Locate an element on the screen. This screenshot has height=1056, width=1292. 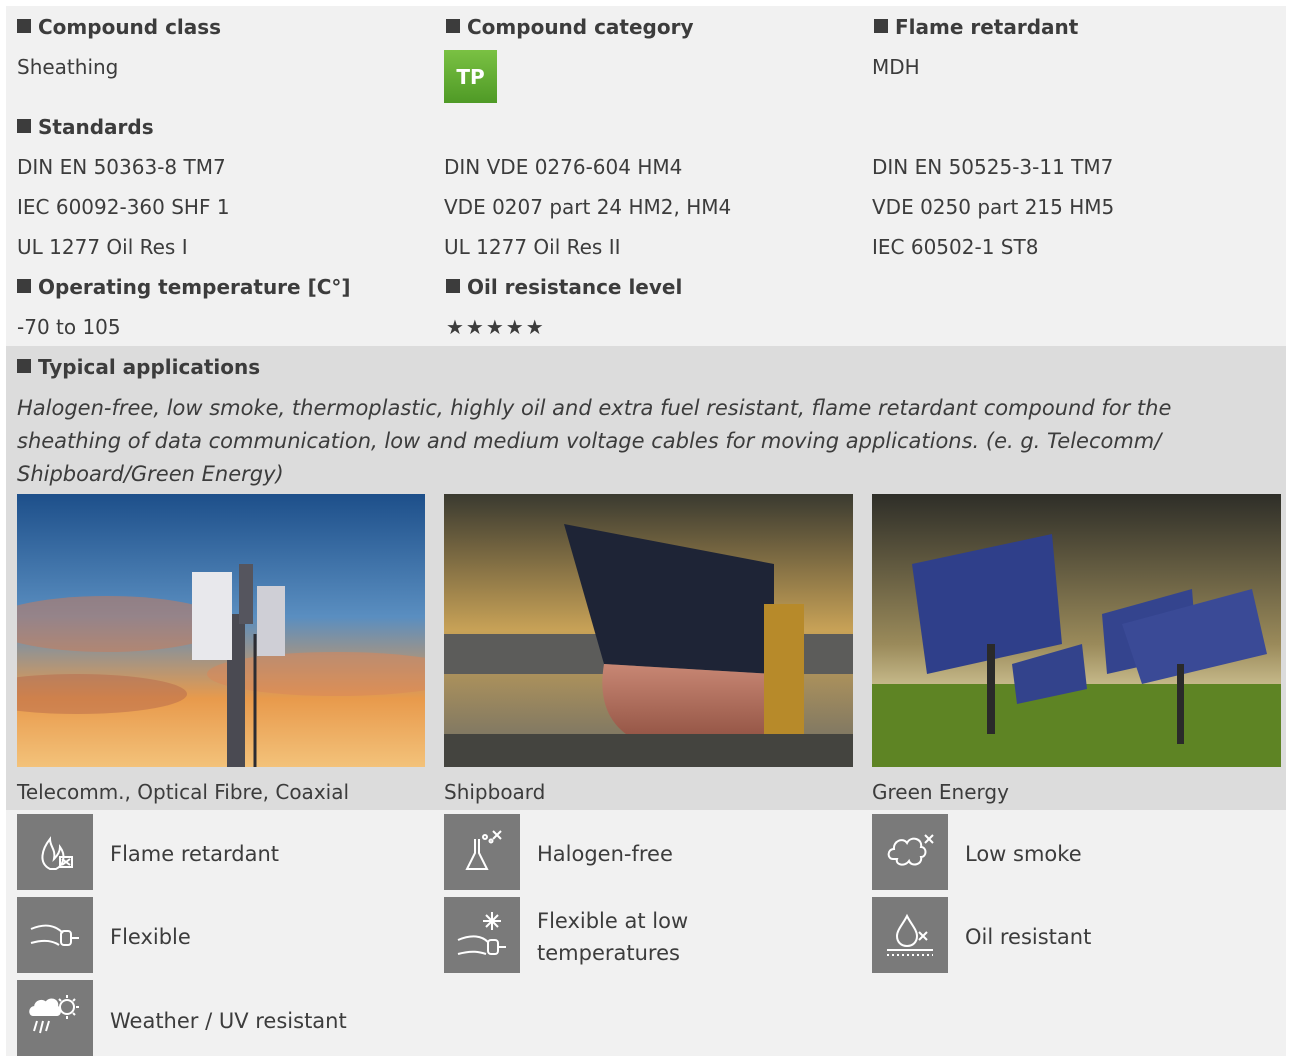
feature-label: Flame retardant is located at coordinates (195, 854).